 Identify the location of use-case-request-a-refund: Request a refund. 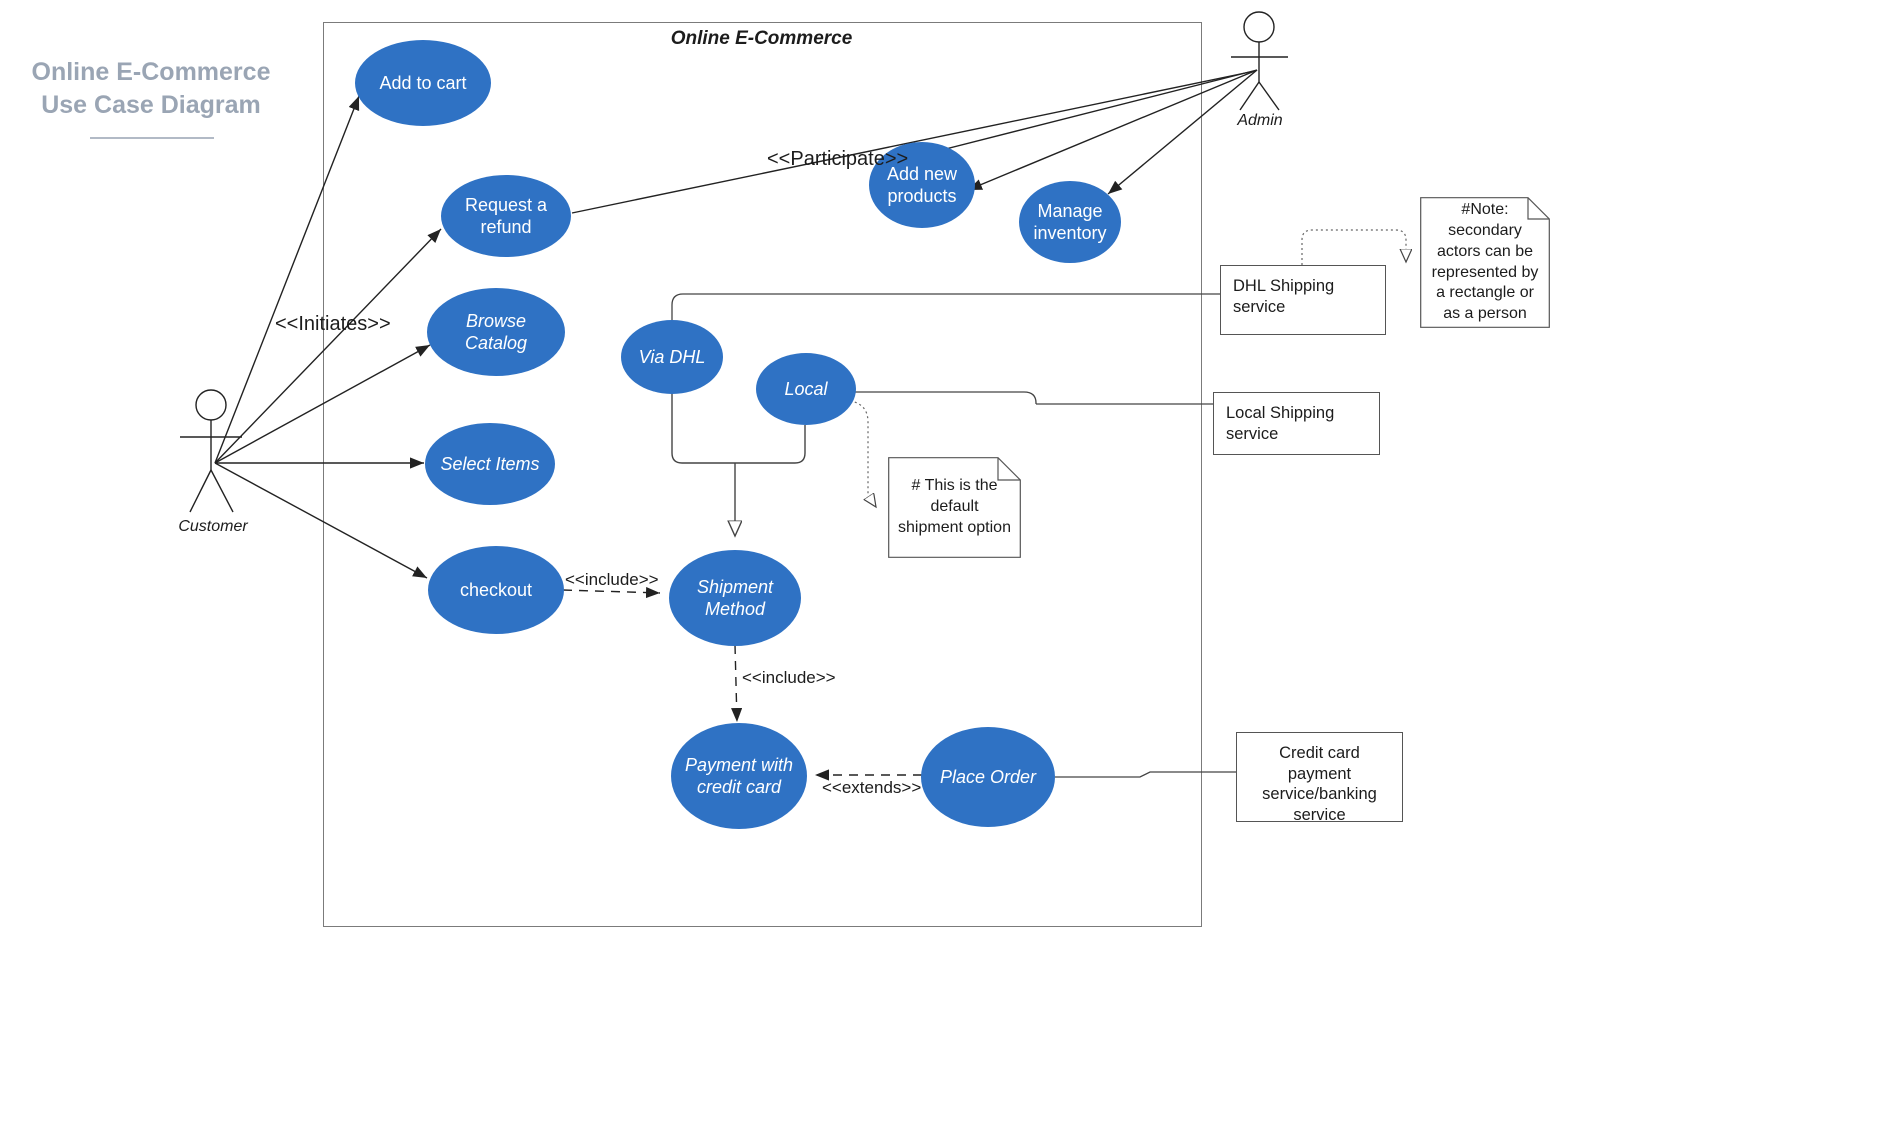
(506, 216).